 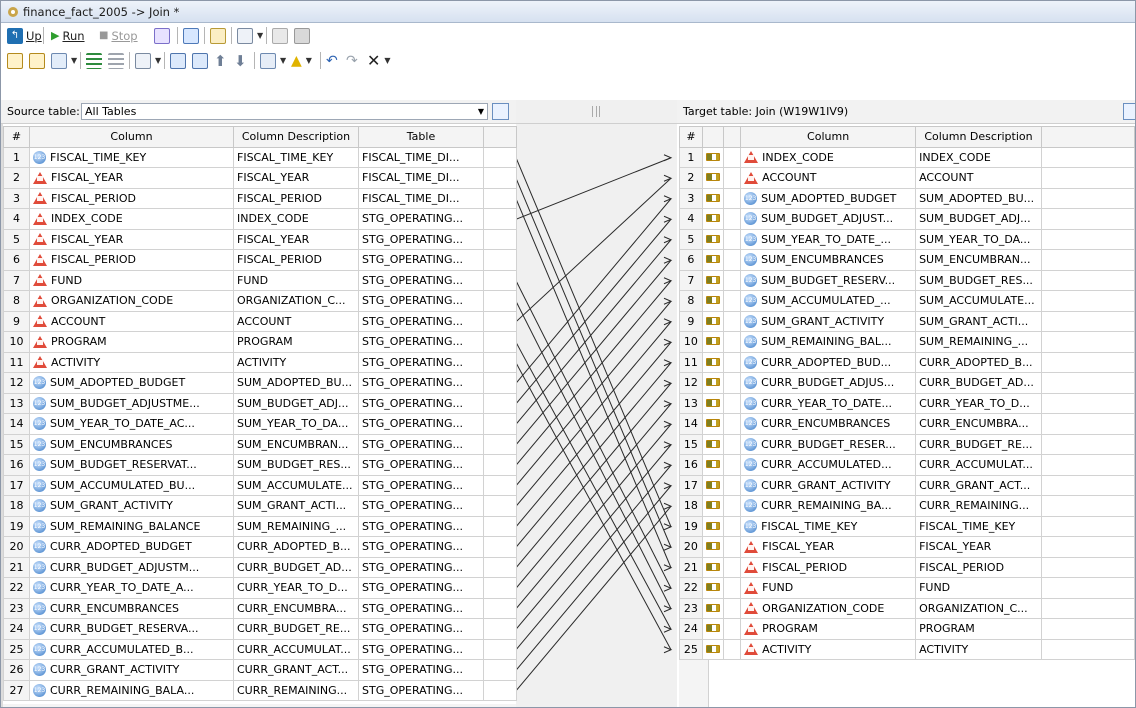 What do you see at coordinates (596, 112) in the screenshot?
I see `splitter-grip` at bounding box center [596, 112].